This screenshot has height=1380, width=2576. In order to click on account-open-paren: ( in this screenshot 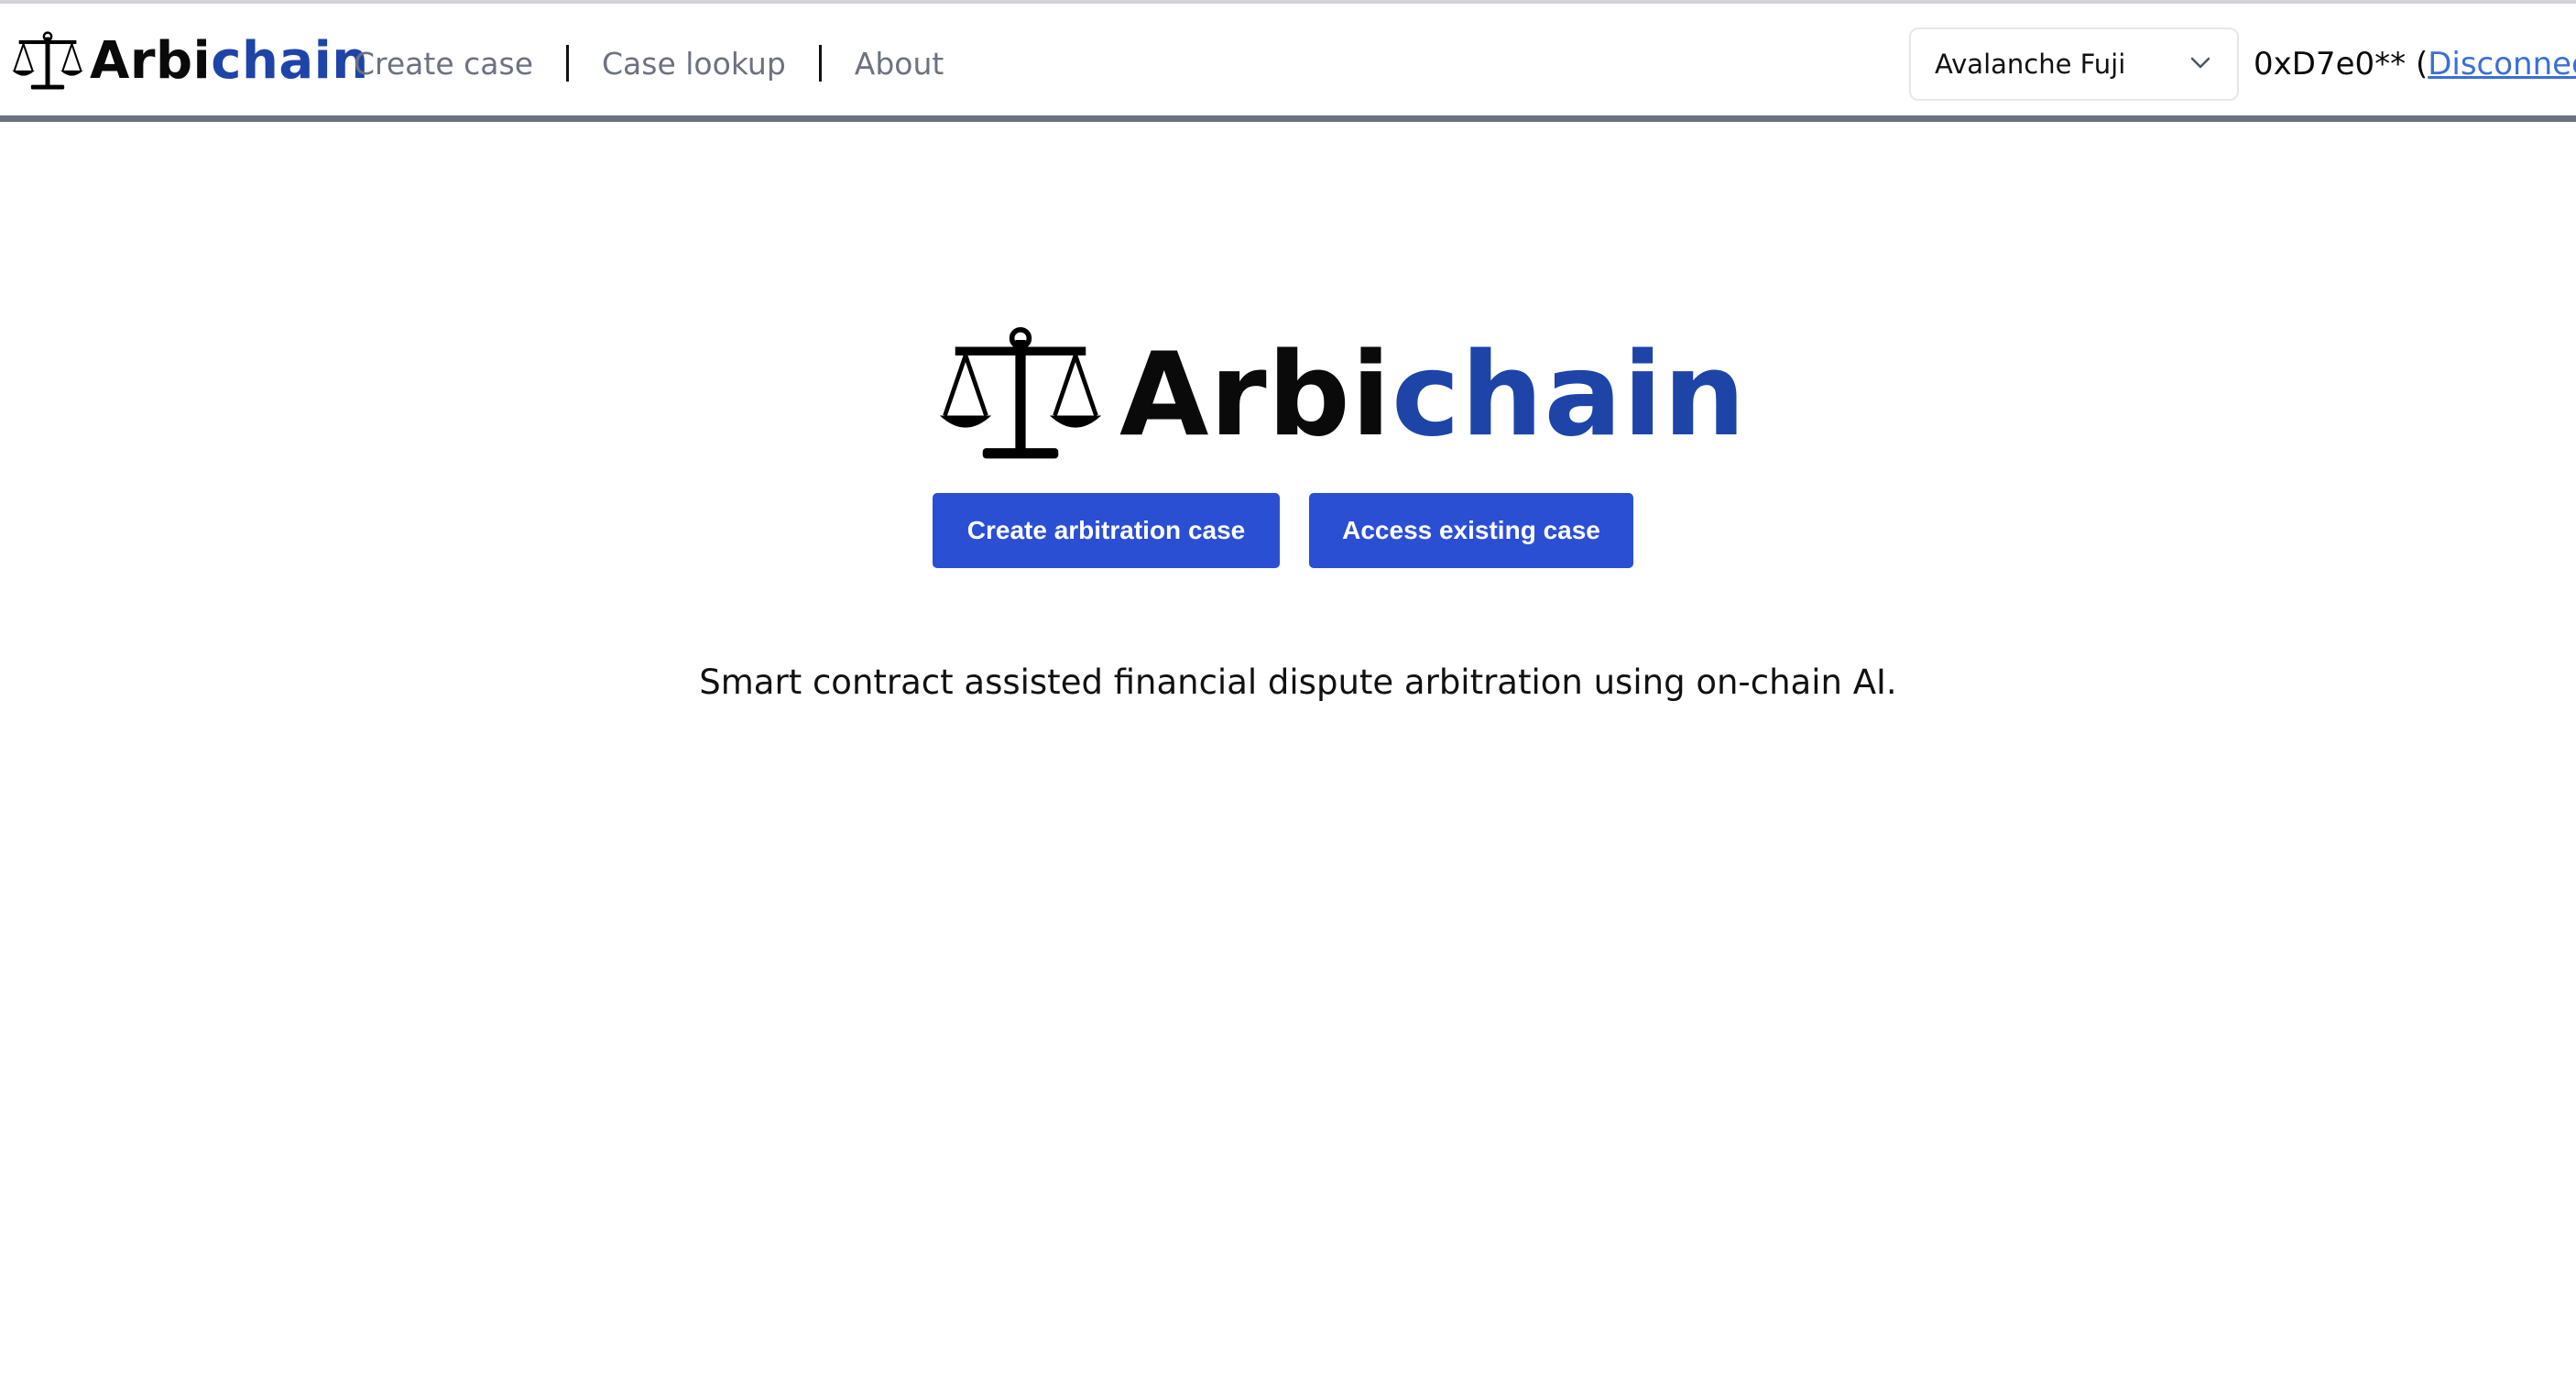, I will do `click(2422, 64)`.